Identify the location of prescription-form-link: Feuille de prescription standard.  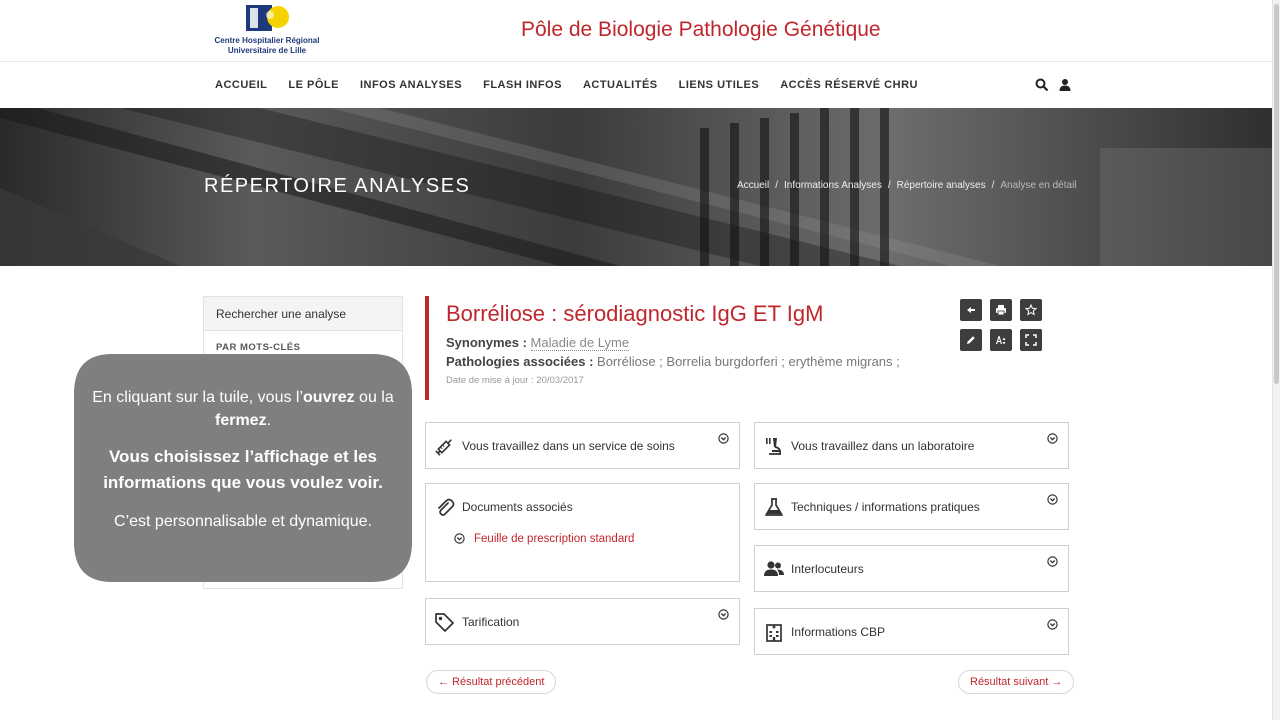
(554, 539).